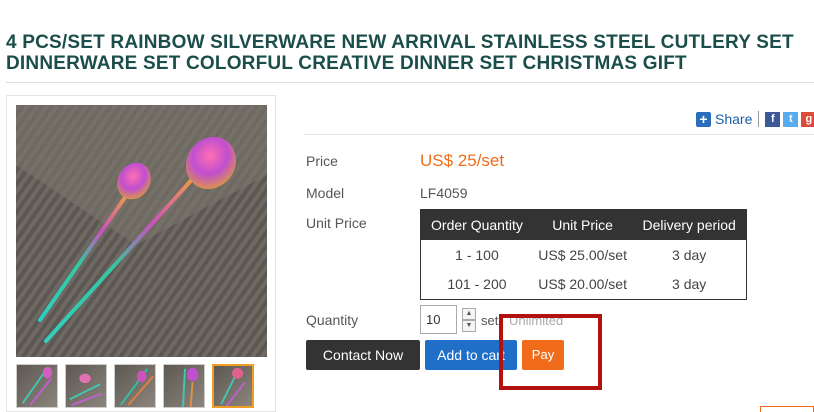 This screenshot has height=412, width=814. What do you see at coordinates (322, 161) in the screenshot?
I see `price-label: Price` at bounding box center [322, 161].